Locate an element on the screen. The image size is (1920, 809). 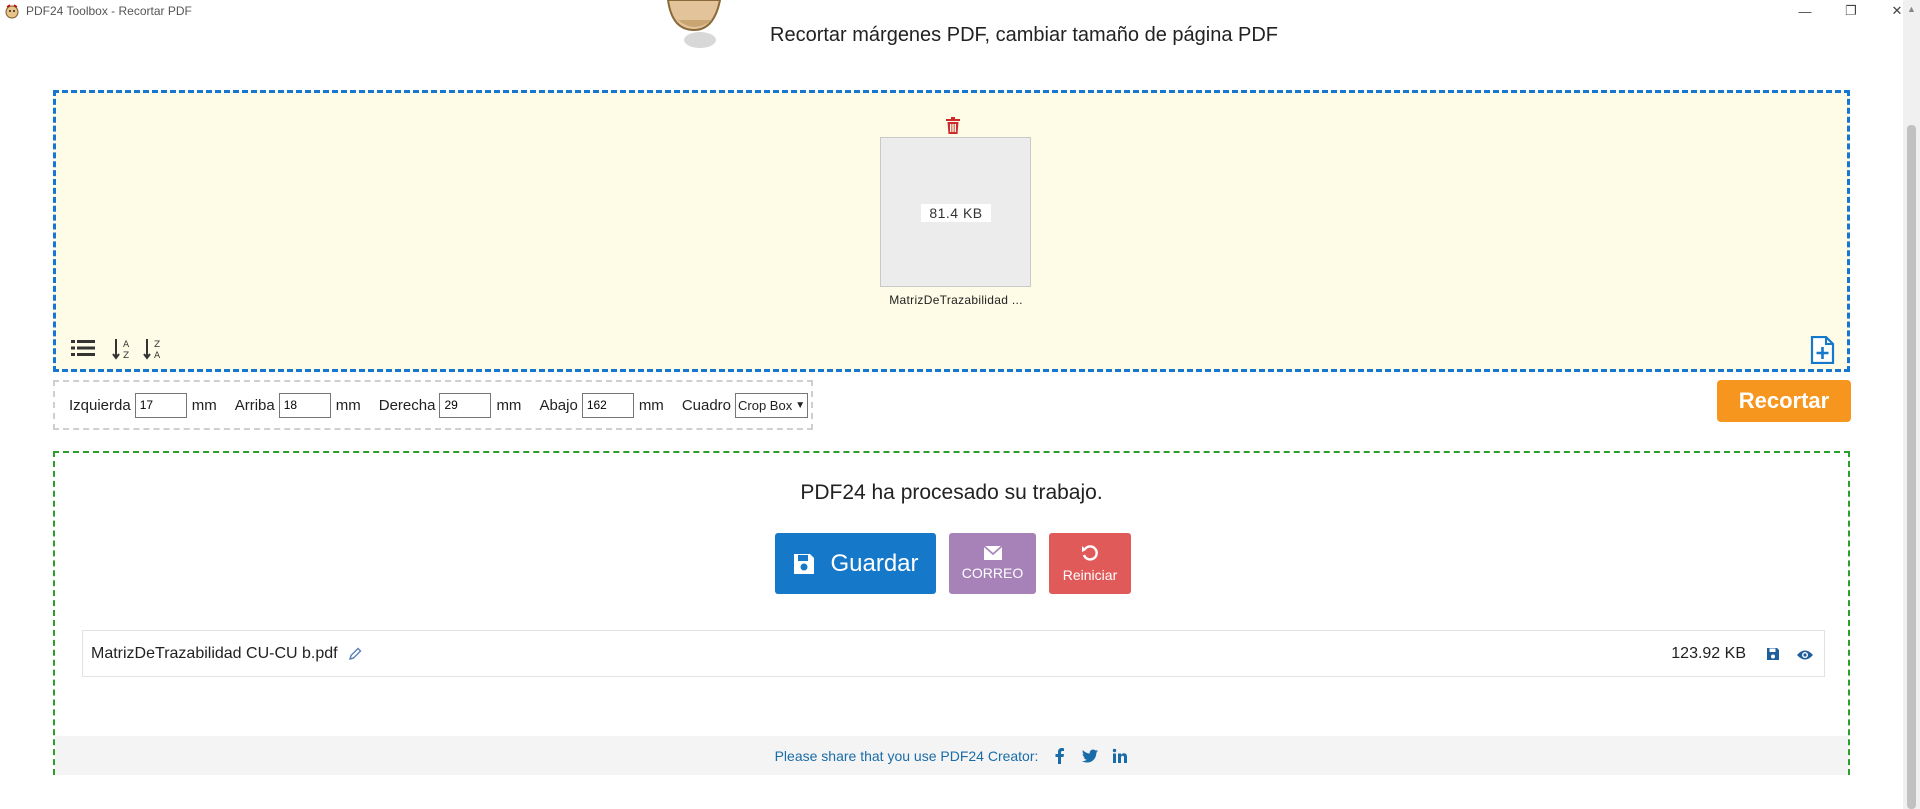
file-size-badge: 81.4 KB is located at coordinates (956, 213).